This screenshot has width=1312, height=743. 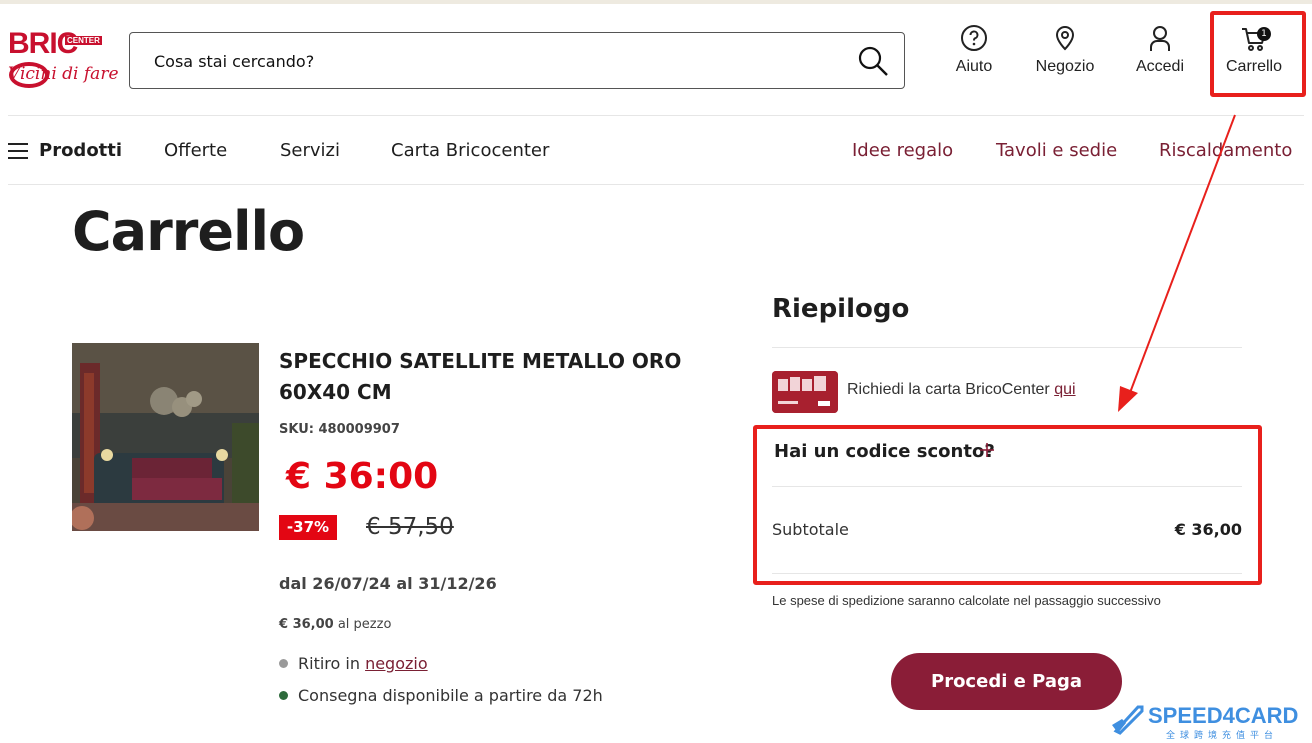 What do you see at coordinates (388, 583) in the screenshot?
I see `promo-dates: dal 26/07/24 al 31/12/26` at bounding box center [388, 583].